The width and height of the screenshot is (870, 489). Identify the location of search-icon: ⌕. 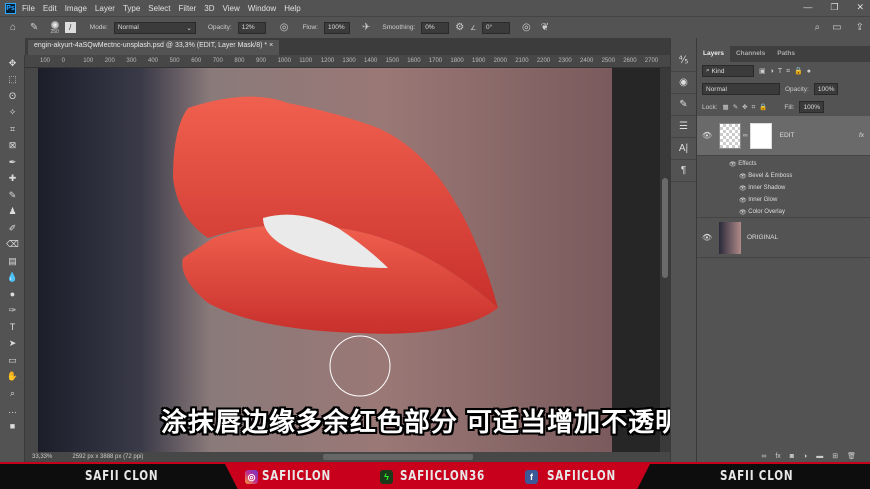
(818, 27).